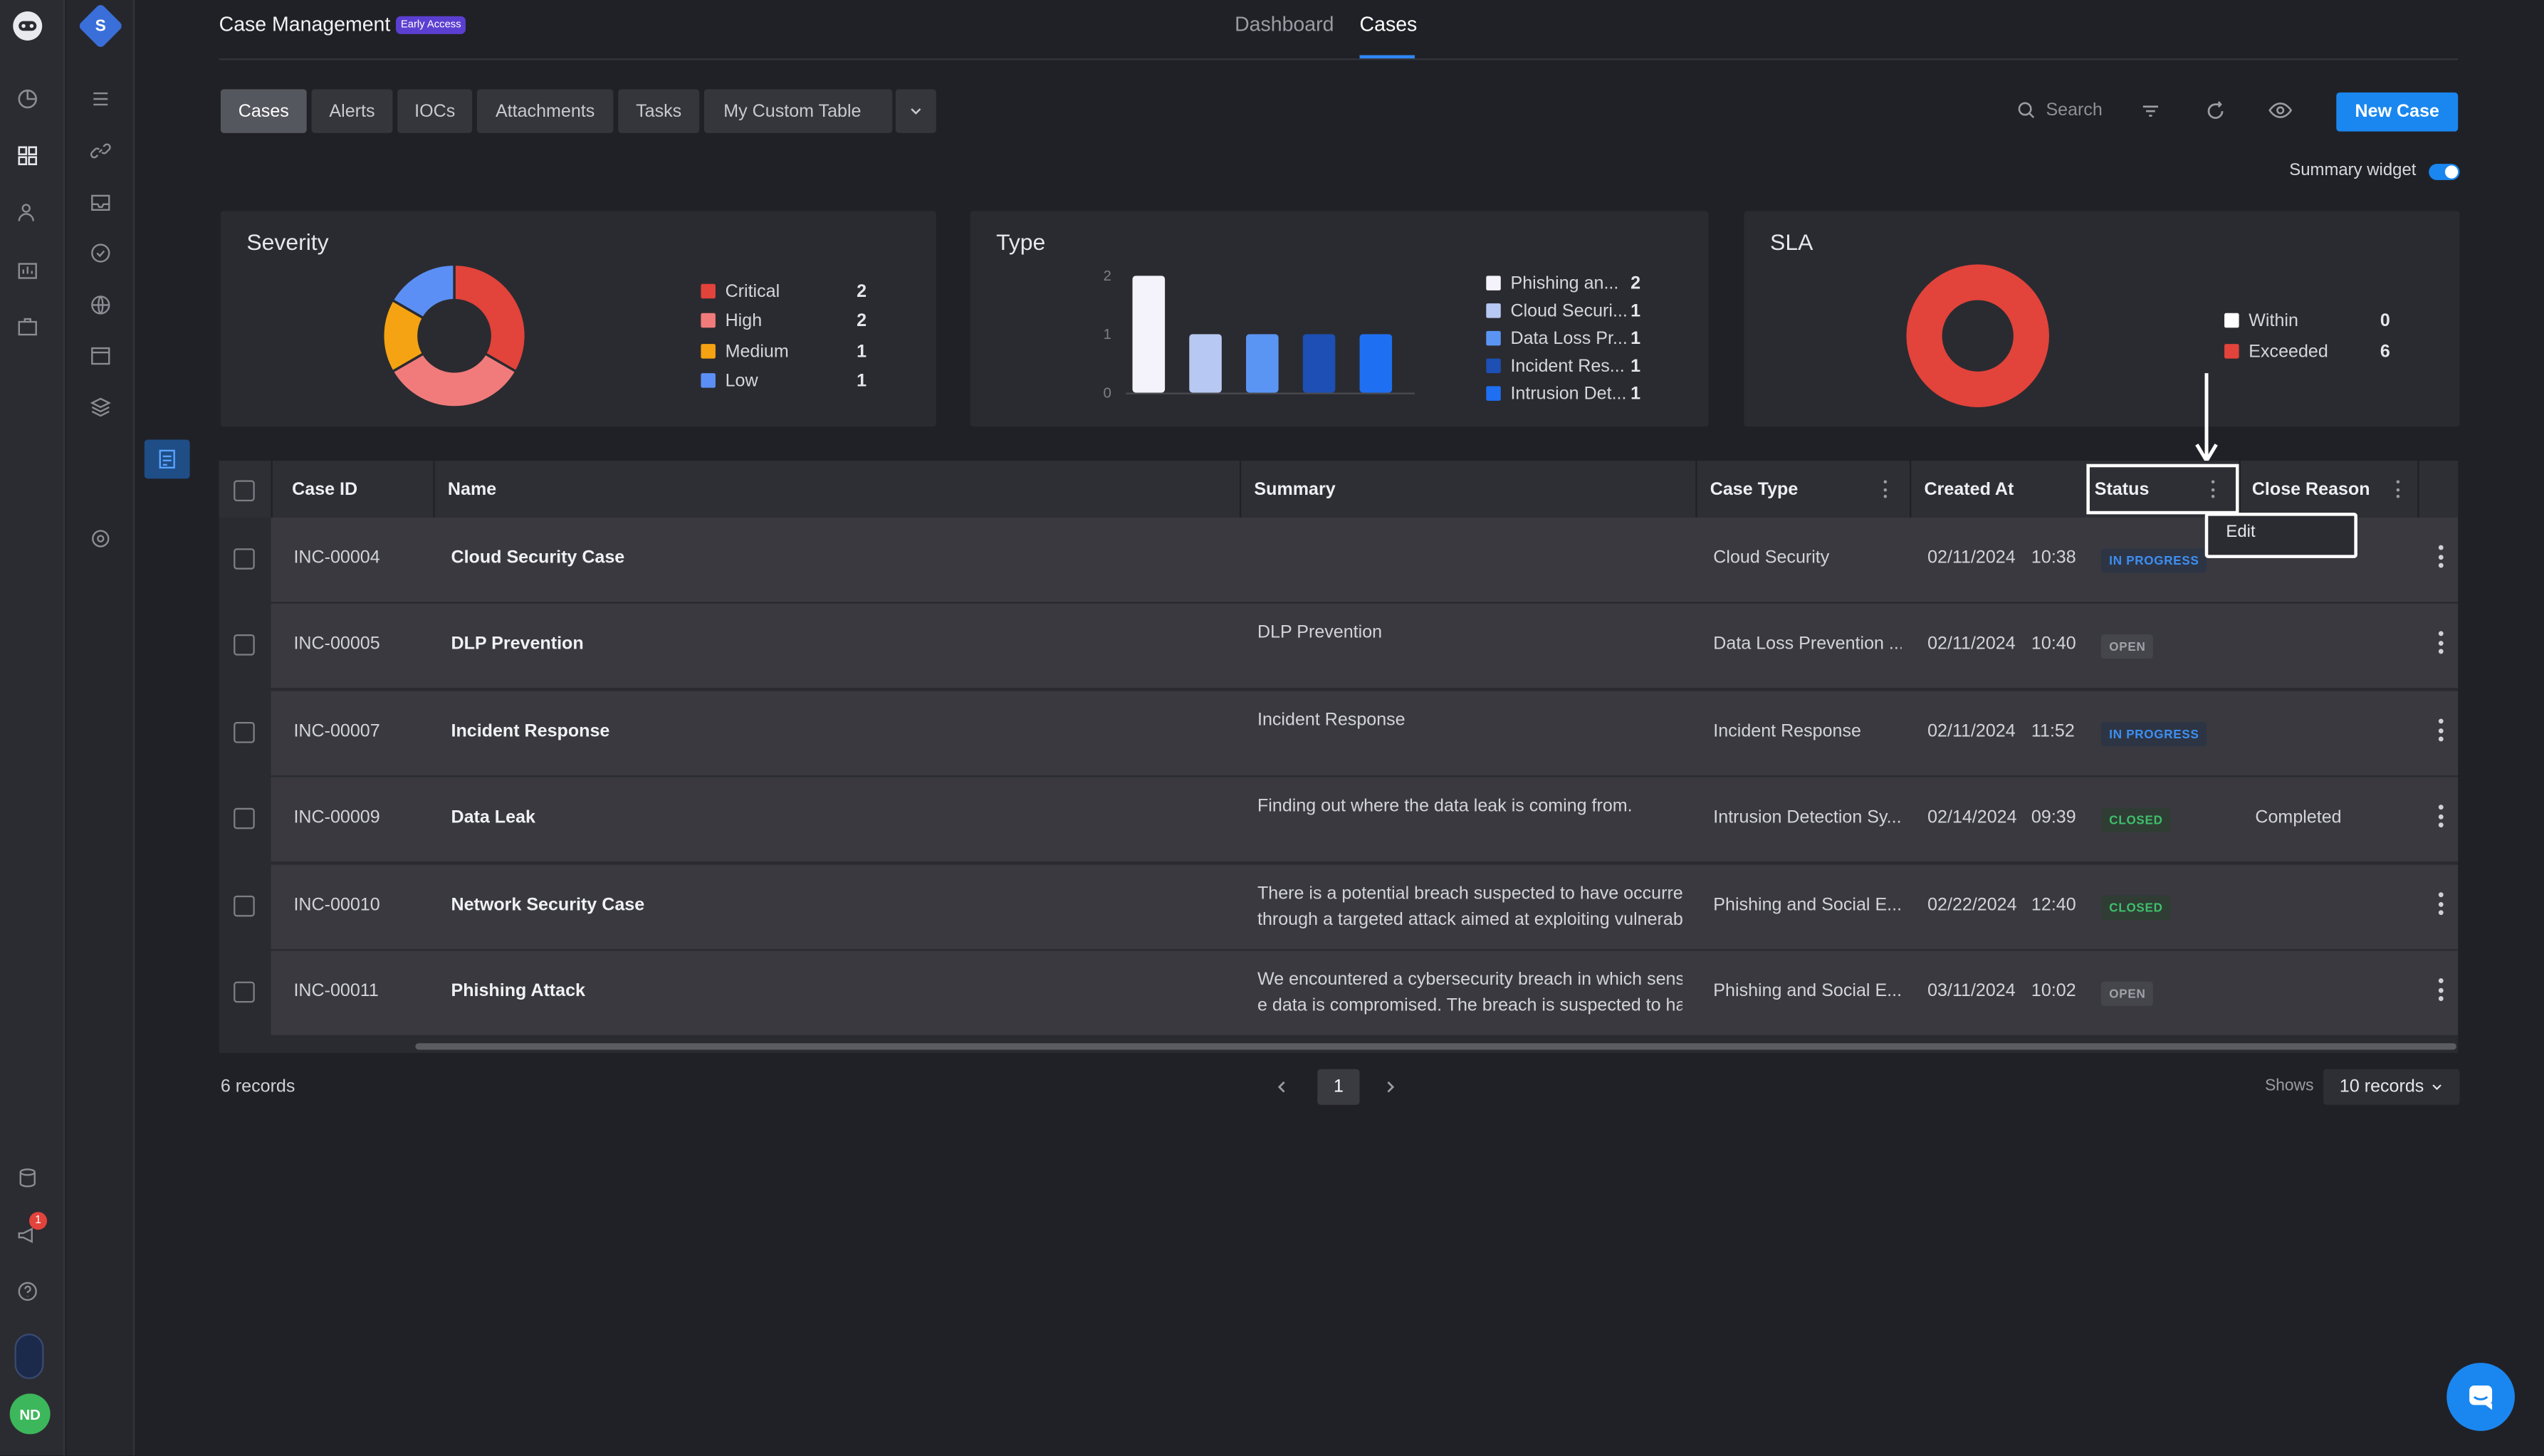  What do you see at coordinates (1563, 338) in the screenshot?
I see `legend-data-loss: Data Loss Pr... 1` at bounding box center [1563, 338].